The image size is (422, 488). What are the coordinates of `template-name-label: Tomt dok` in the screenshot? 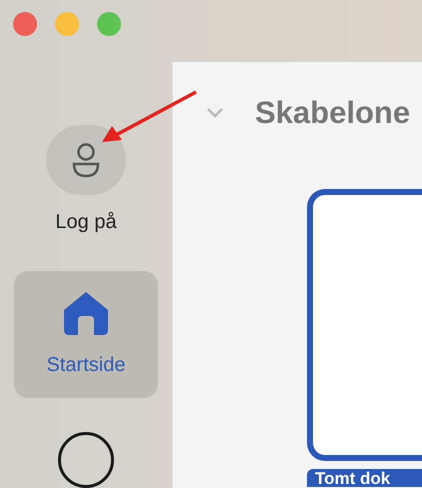 It's located at (364, 478).